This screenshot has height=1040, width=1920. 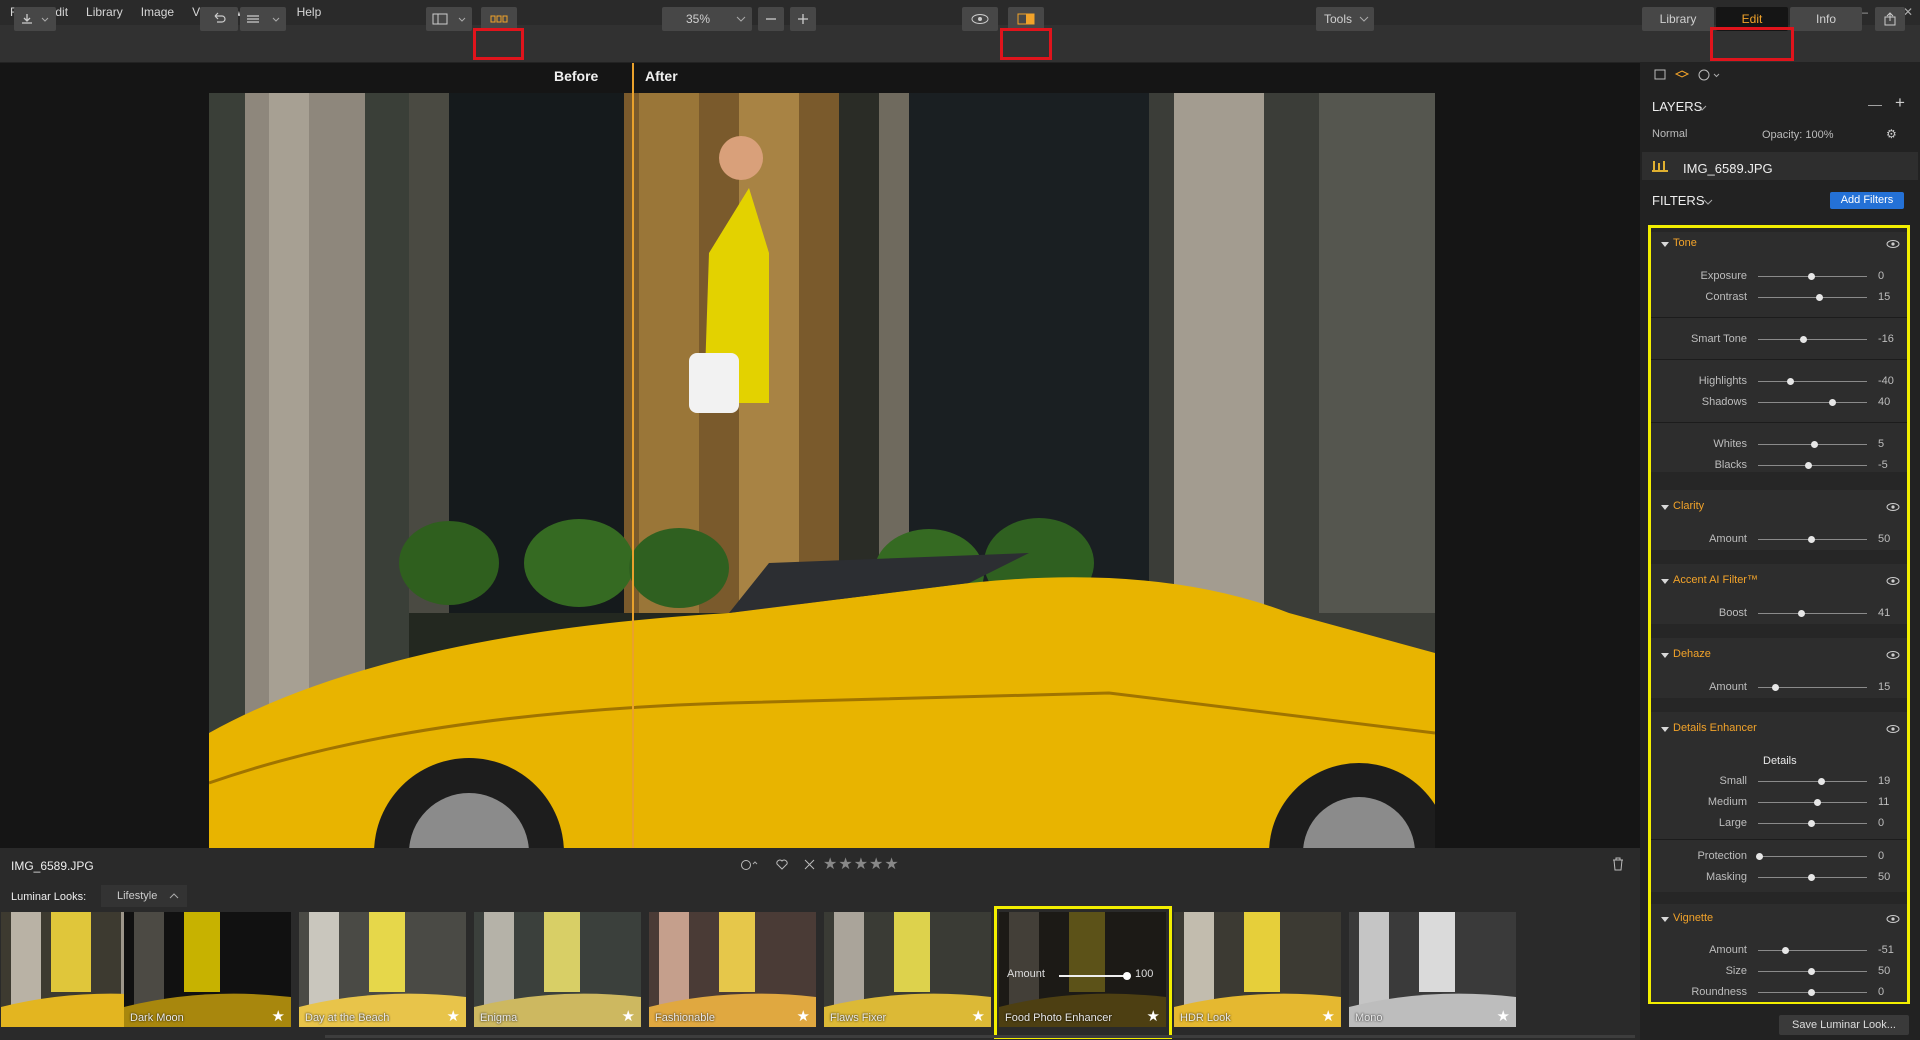 I want to click on tab-info: Info, so click(x=1826, y=19).